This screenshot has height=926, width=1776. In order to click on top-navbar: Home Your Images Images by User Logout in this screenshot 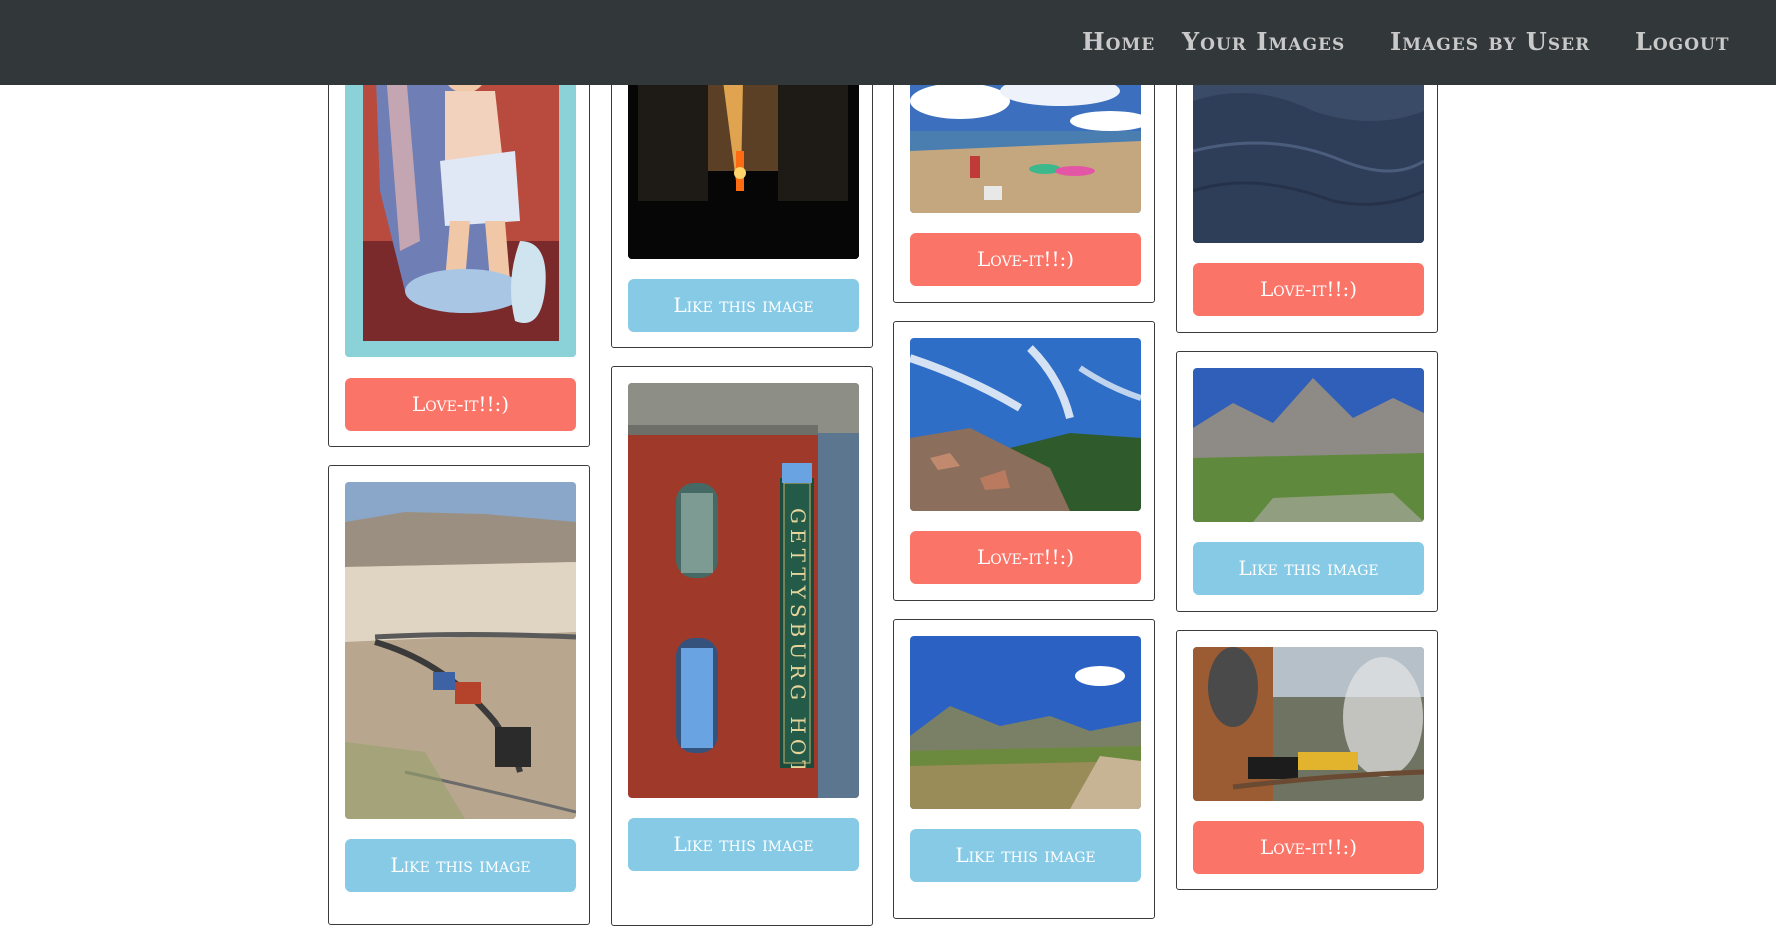, I will do `click(888, 42)`.